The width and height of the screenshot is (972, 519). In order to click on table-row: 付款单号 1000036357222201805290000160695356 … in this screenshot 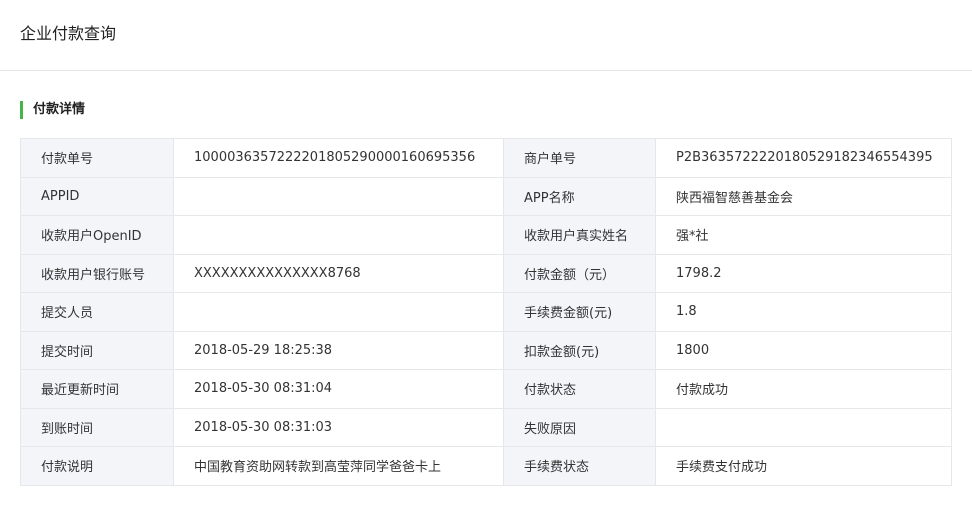, I will do `click(486, 158)`.